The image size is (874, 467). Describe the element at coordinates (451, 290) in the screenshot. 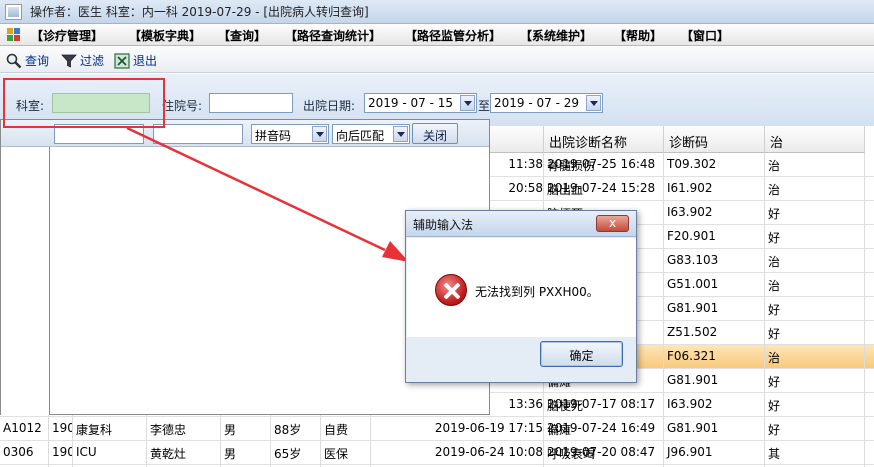

I see `error-icon` at that location.